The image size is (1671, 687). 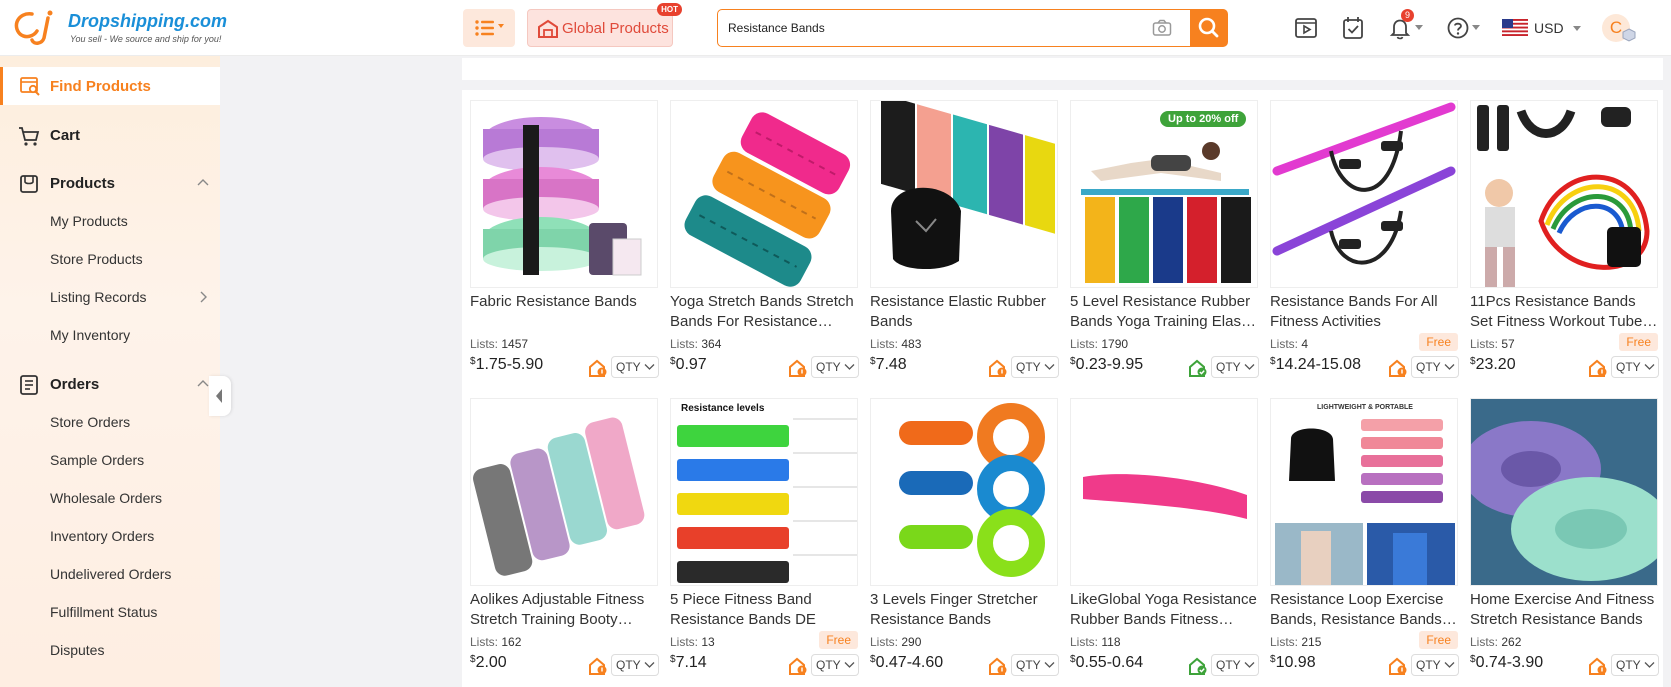 What do you see at coordinates (110, 574) in the screenshot?
I see `sidebar-item-undelivered-orders: Undelivered Orders` at bounding box center [110, 574].